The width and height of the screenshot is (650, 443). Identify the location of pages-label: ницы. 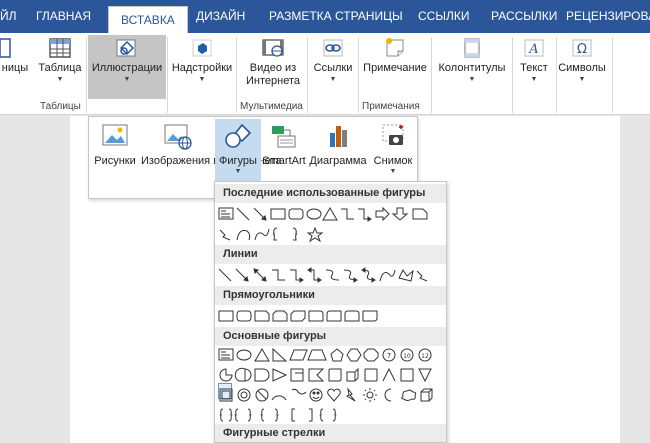
(15, 68).